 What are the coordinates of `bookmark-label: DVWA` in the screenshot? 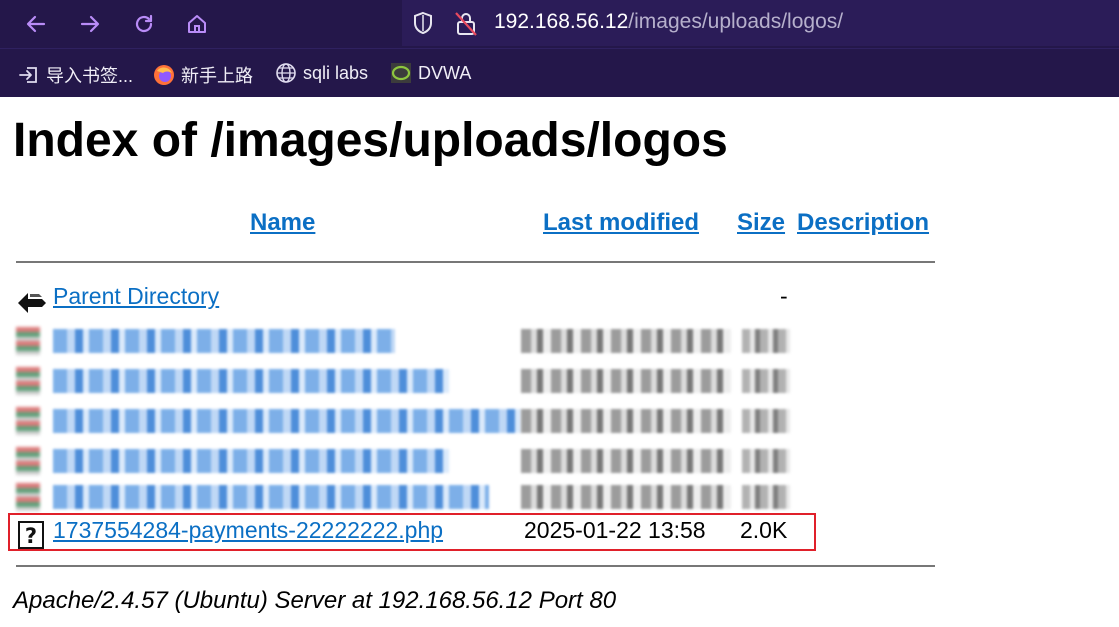 It's located at (445, 72).